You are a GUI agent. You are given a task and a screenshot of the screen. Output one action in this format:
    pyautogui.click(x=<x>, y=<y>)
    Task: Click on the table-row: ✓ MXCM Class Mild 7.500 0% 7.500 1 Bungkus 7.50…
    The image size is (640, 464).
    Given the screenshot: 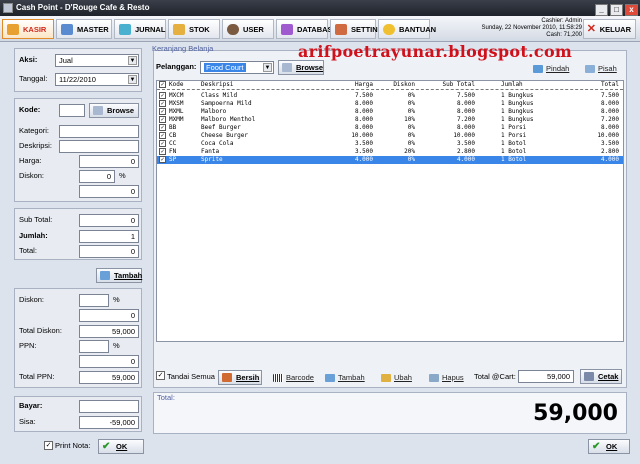 What is the action you would take?
    pyautogui.click(x=390, y=96)
    